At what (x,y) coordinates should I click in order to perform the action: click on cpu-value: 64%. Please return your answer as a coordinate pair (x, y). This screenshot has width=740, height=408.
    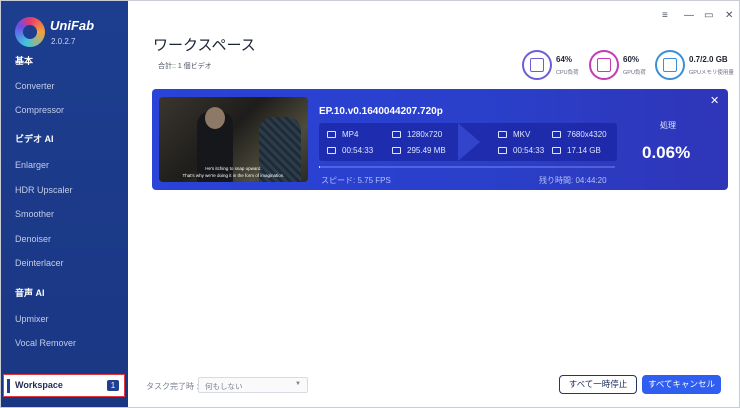
    Looking at the image, I should click on (564, 59).